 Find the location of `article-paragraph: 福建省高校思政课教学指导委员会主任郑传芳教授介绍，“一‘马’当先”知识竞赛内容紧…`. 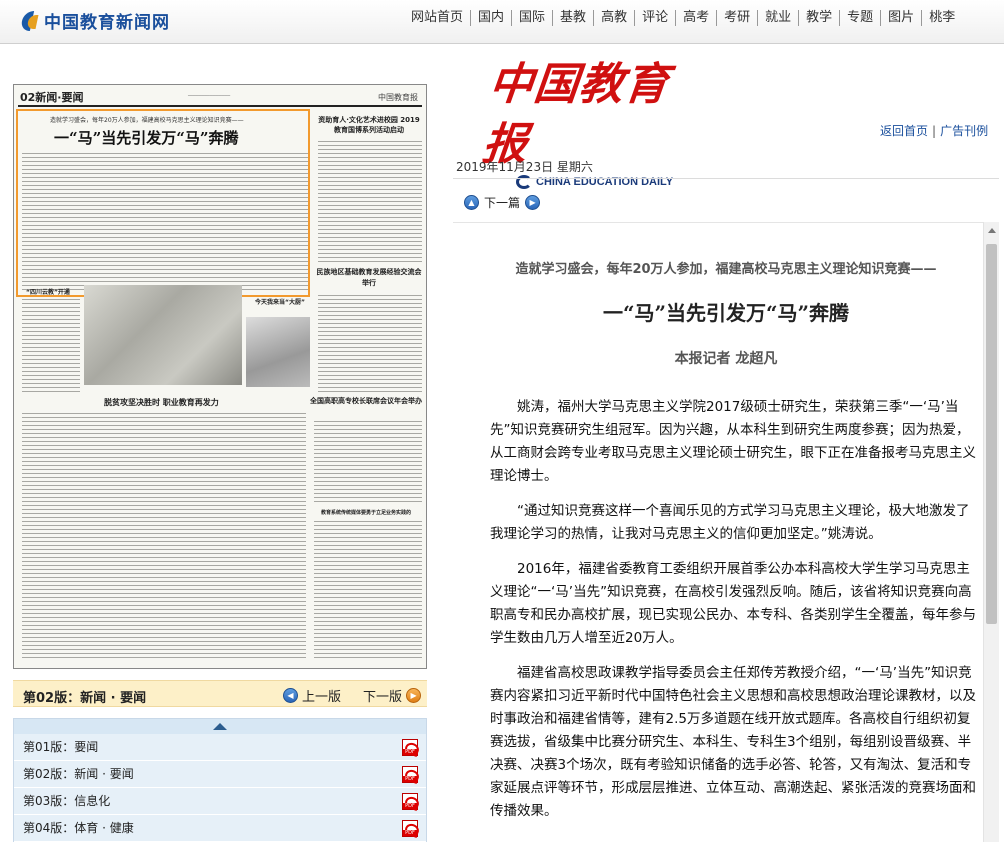

article-paragraph: 福建省高校思政课教学指导委员会主任郑传芳教授介绍，“一‘马’当先”知识竞赛内容紧… is located at coordinates (733, 742).